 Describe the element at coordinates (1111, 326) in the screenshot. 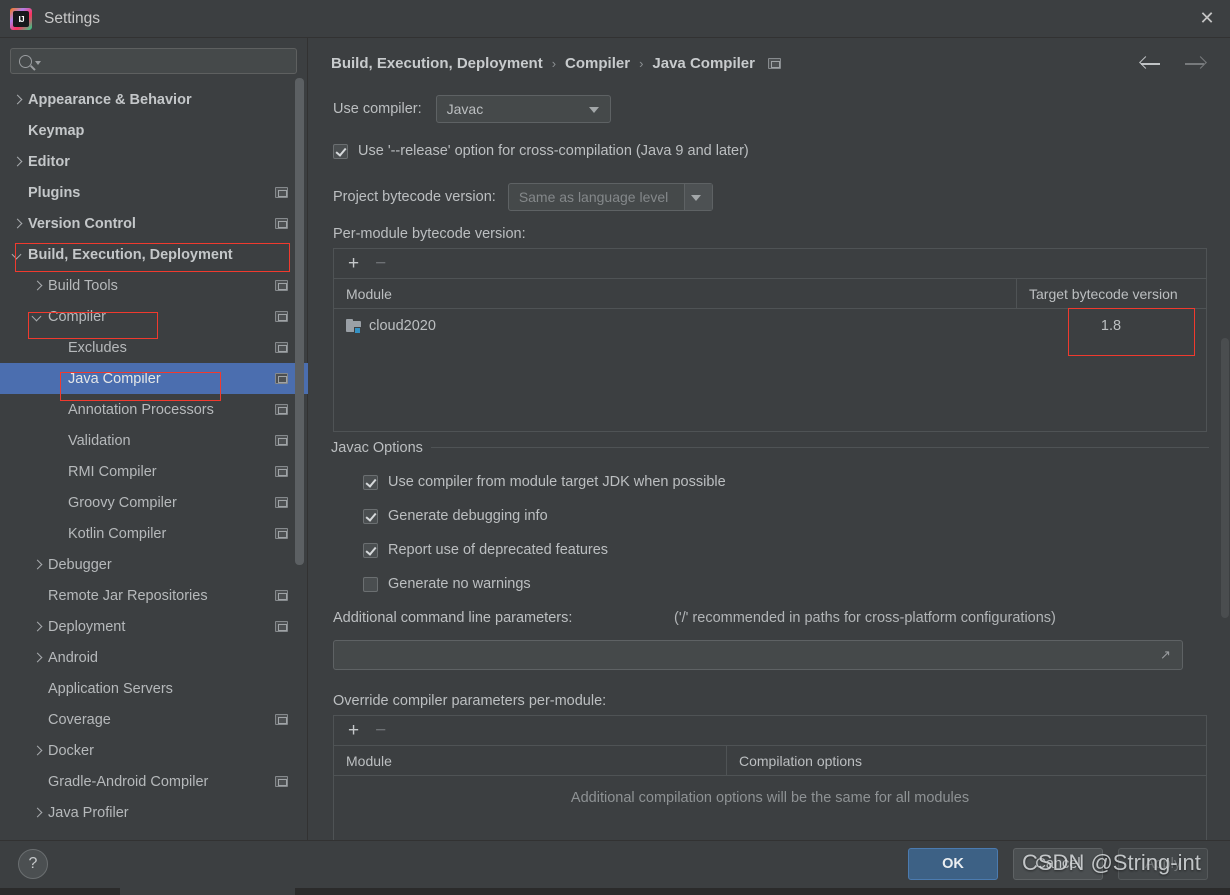

I see `target-bytecode-cell: 1.8` at that location.